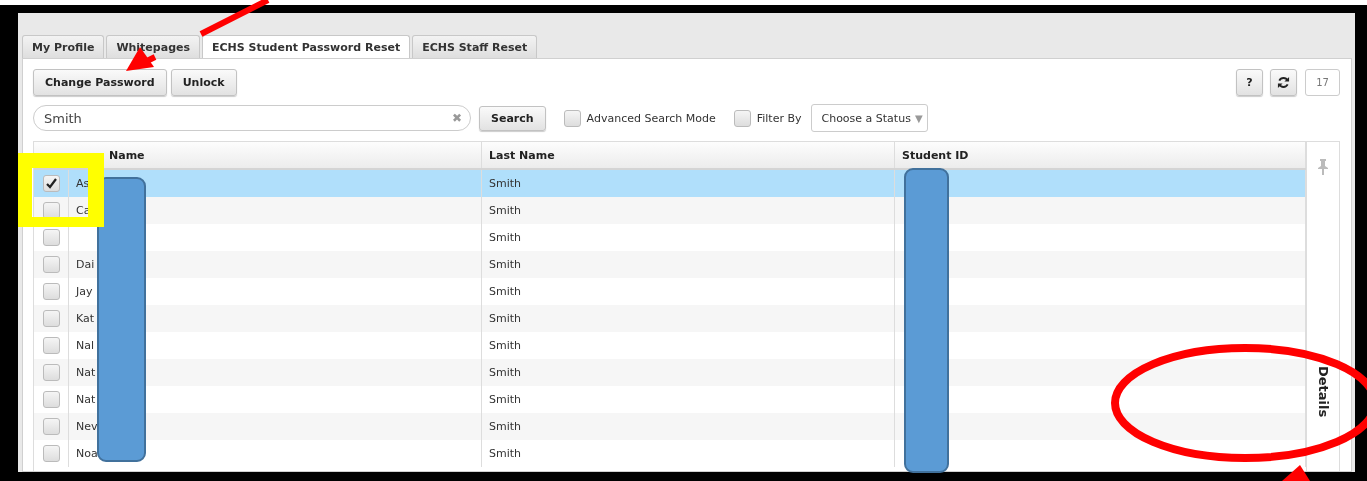 The width and height of the screenshot is (1367, 481). What do you see at coordinates (522, 155) in the screenshot?
I see `column-header: Last Name` at bounding box center [522, 155].